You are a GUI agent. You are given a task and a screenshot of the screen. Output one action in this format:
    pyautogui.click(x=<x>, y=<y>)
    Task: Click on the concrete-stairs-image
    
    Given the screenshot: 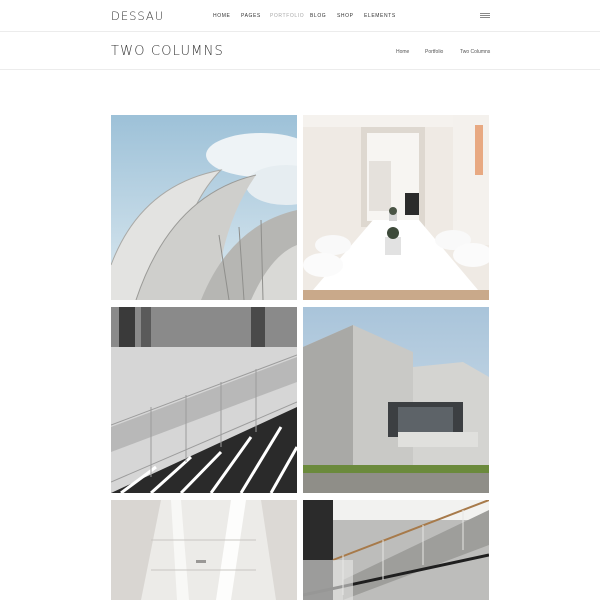 What is the action you would take?
    pyautogui.click(x=204, y=400)
    